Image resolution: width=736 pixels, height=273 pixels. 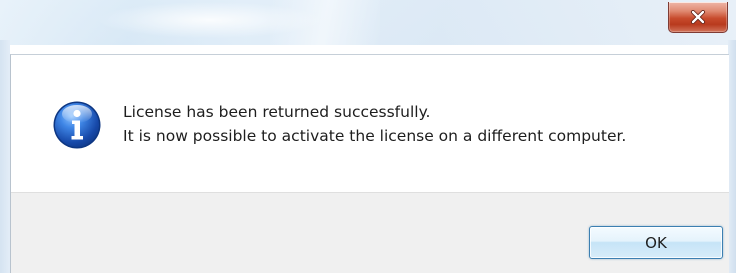 What do you see at coordinates (656, 242) in the screenshot?
I see `ok-button: OK` at bounding box center [656, 242].